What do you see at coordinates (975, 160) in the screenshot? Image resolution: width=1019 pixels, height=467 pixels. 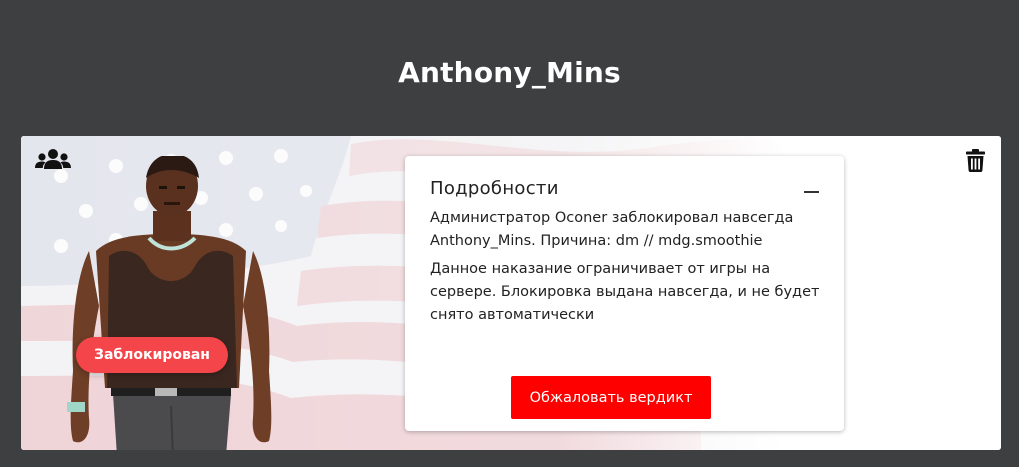 I see `trash-icon` at bounding box center [975, 160].